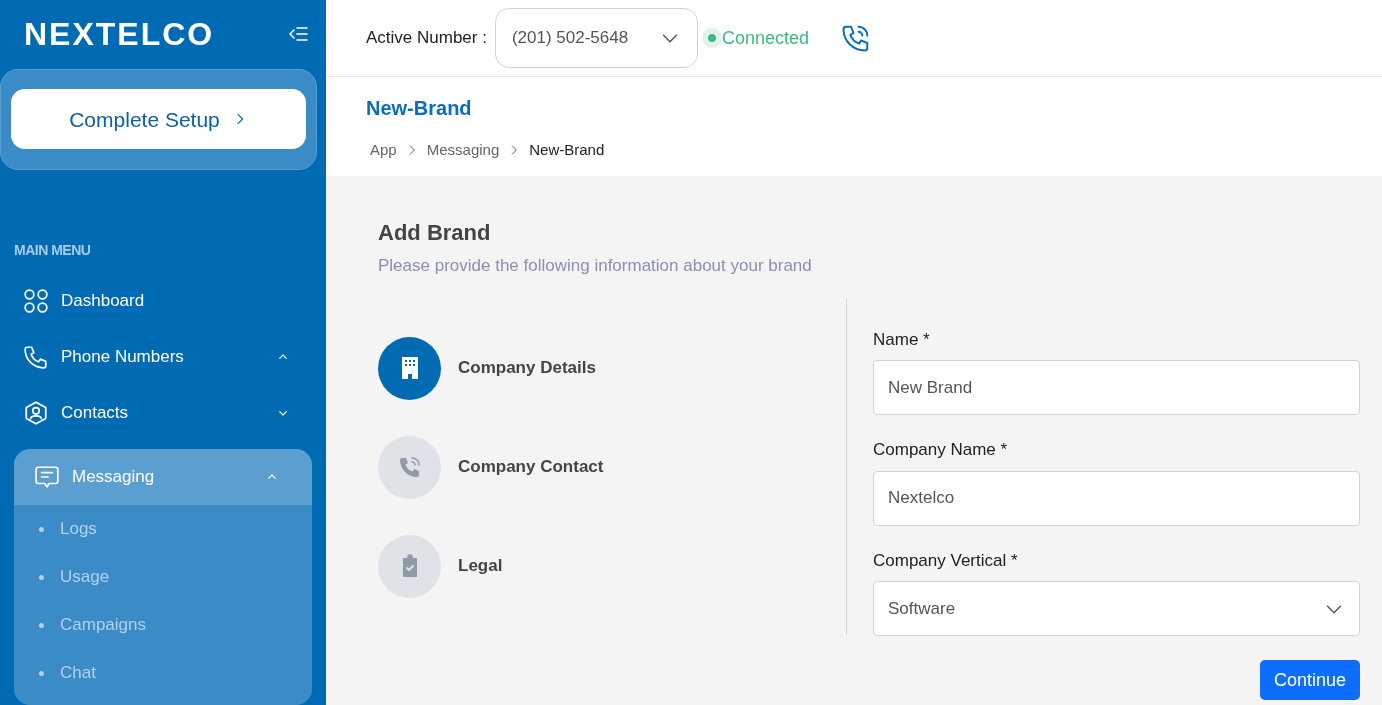 The image size is (1382, 705). I want to click on active-number-label: Active Number :, so click(426, 38).